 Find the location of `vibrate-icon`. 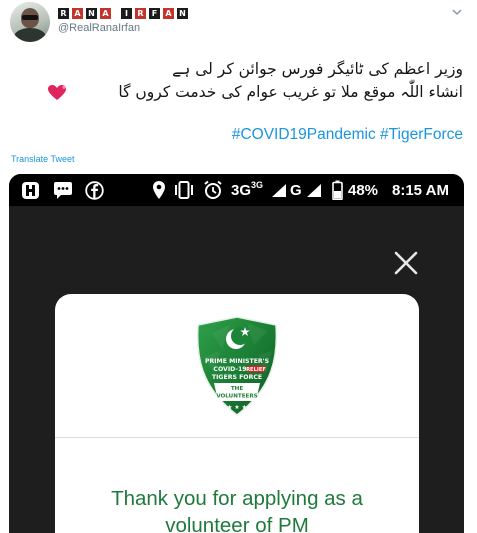

vibrate-icon is located at coordinates (184, 190).